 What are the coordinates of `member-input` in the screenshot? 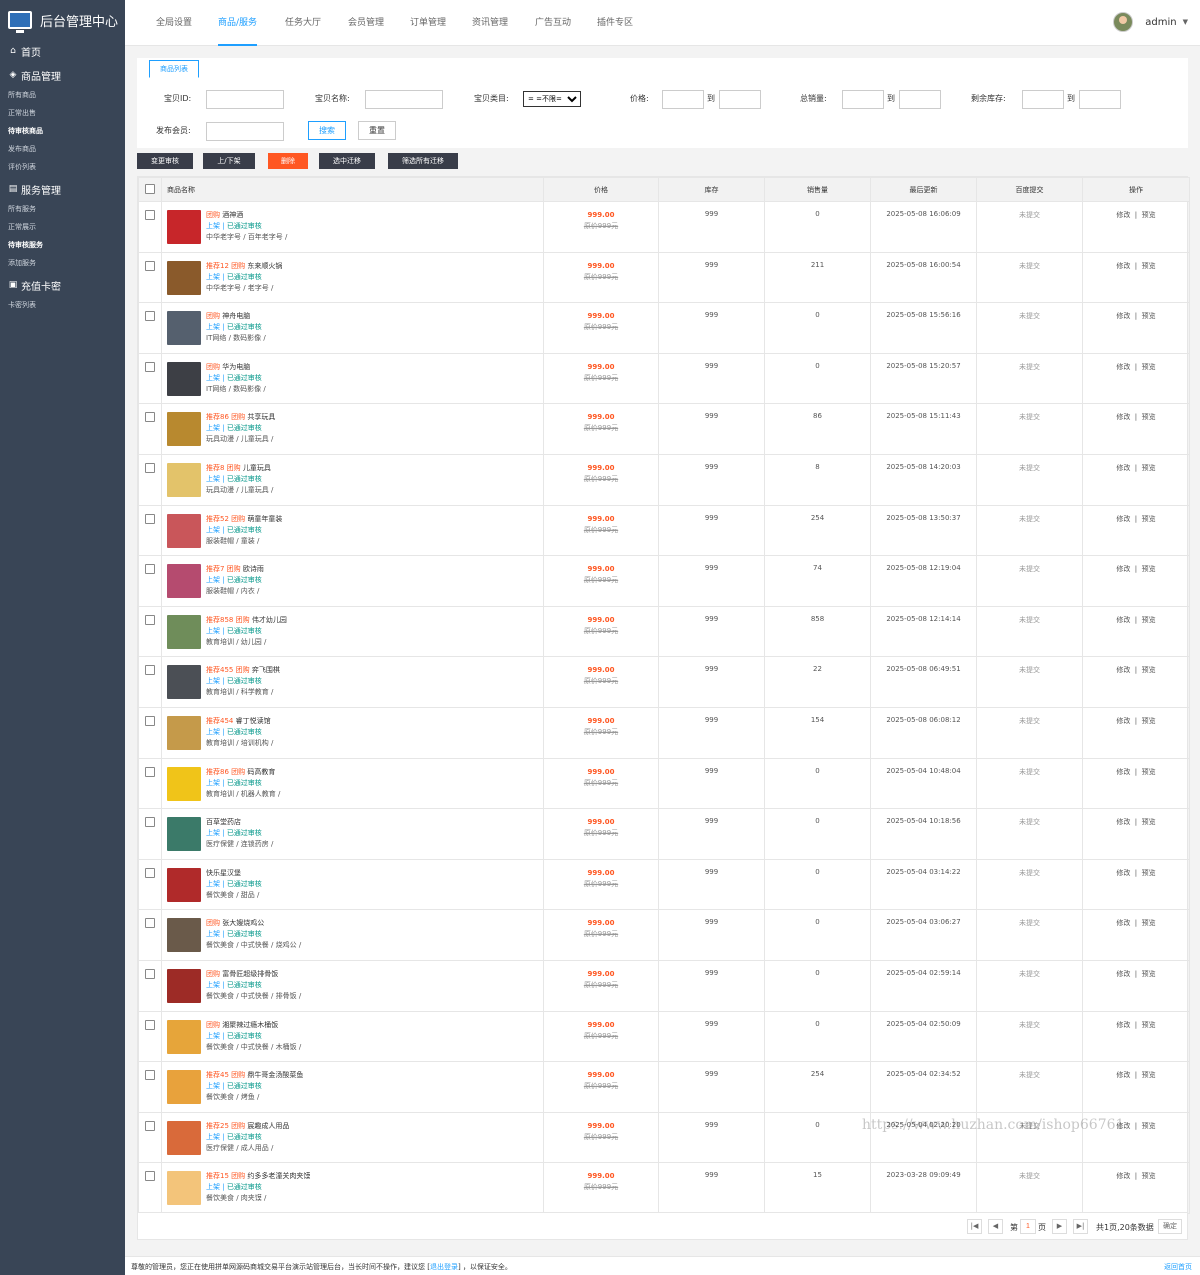 It's located at (245, 131).